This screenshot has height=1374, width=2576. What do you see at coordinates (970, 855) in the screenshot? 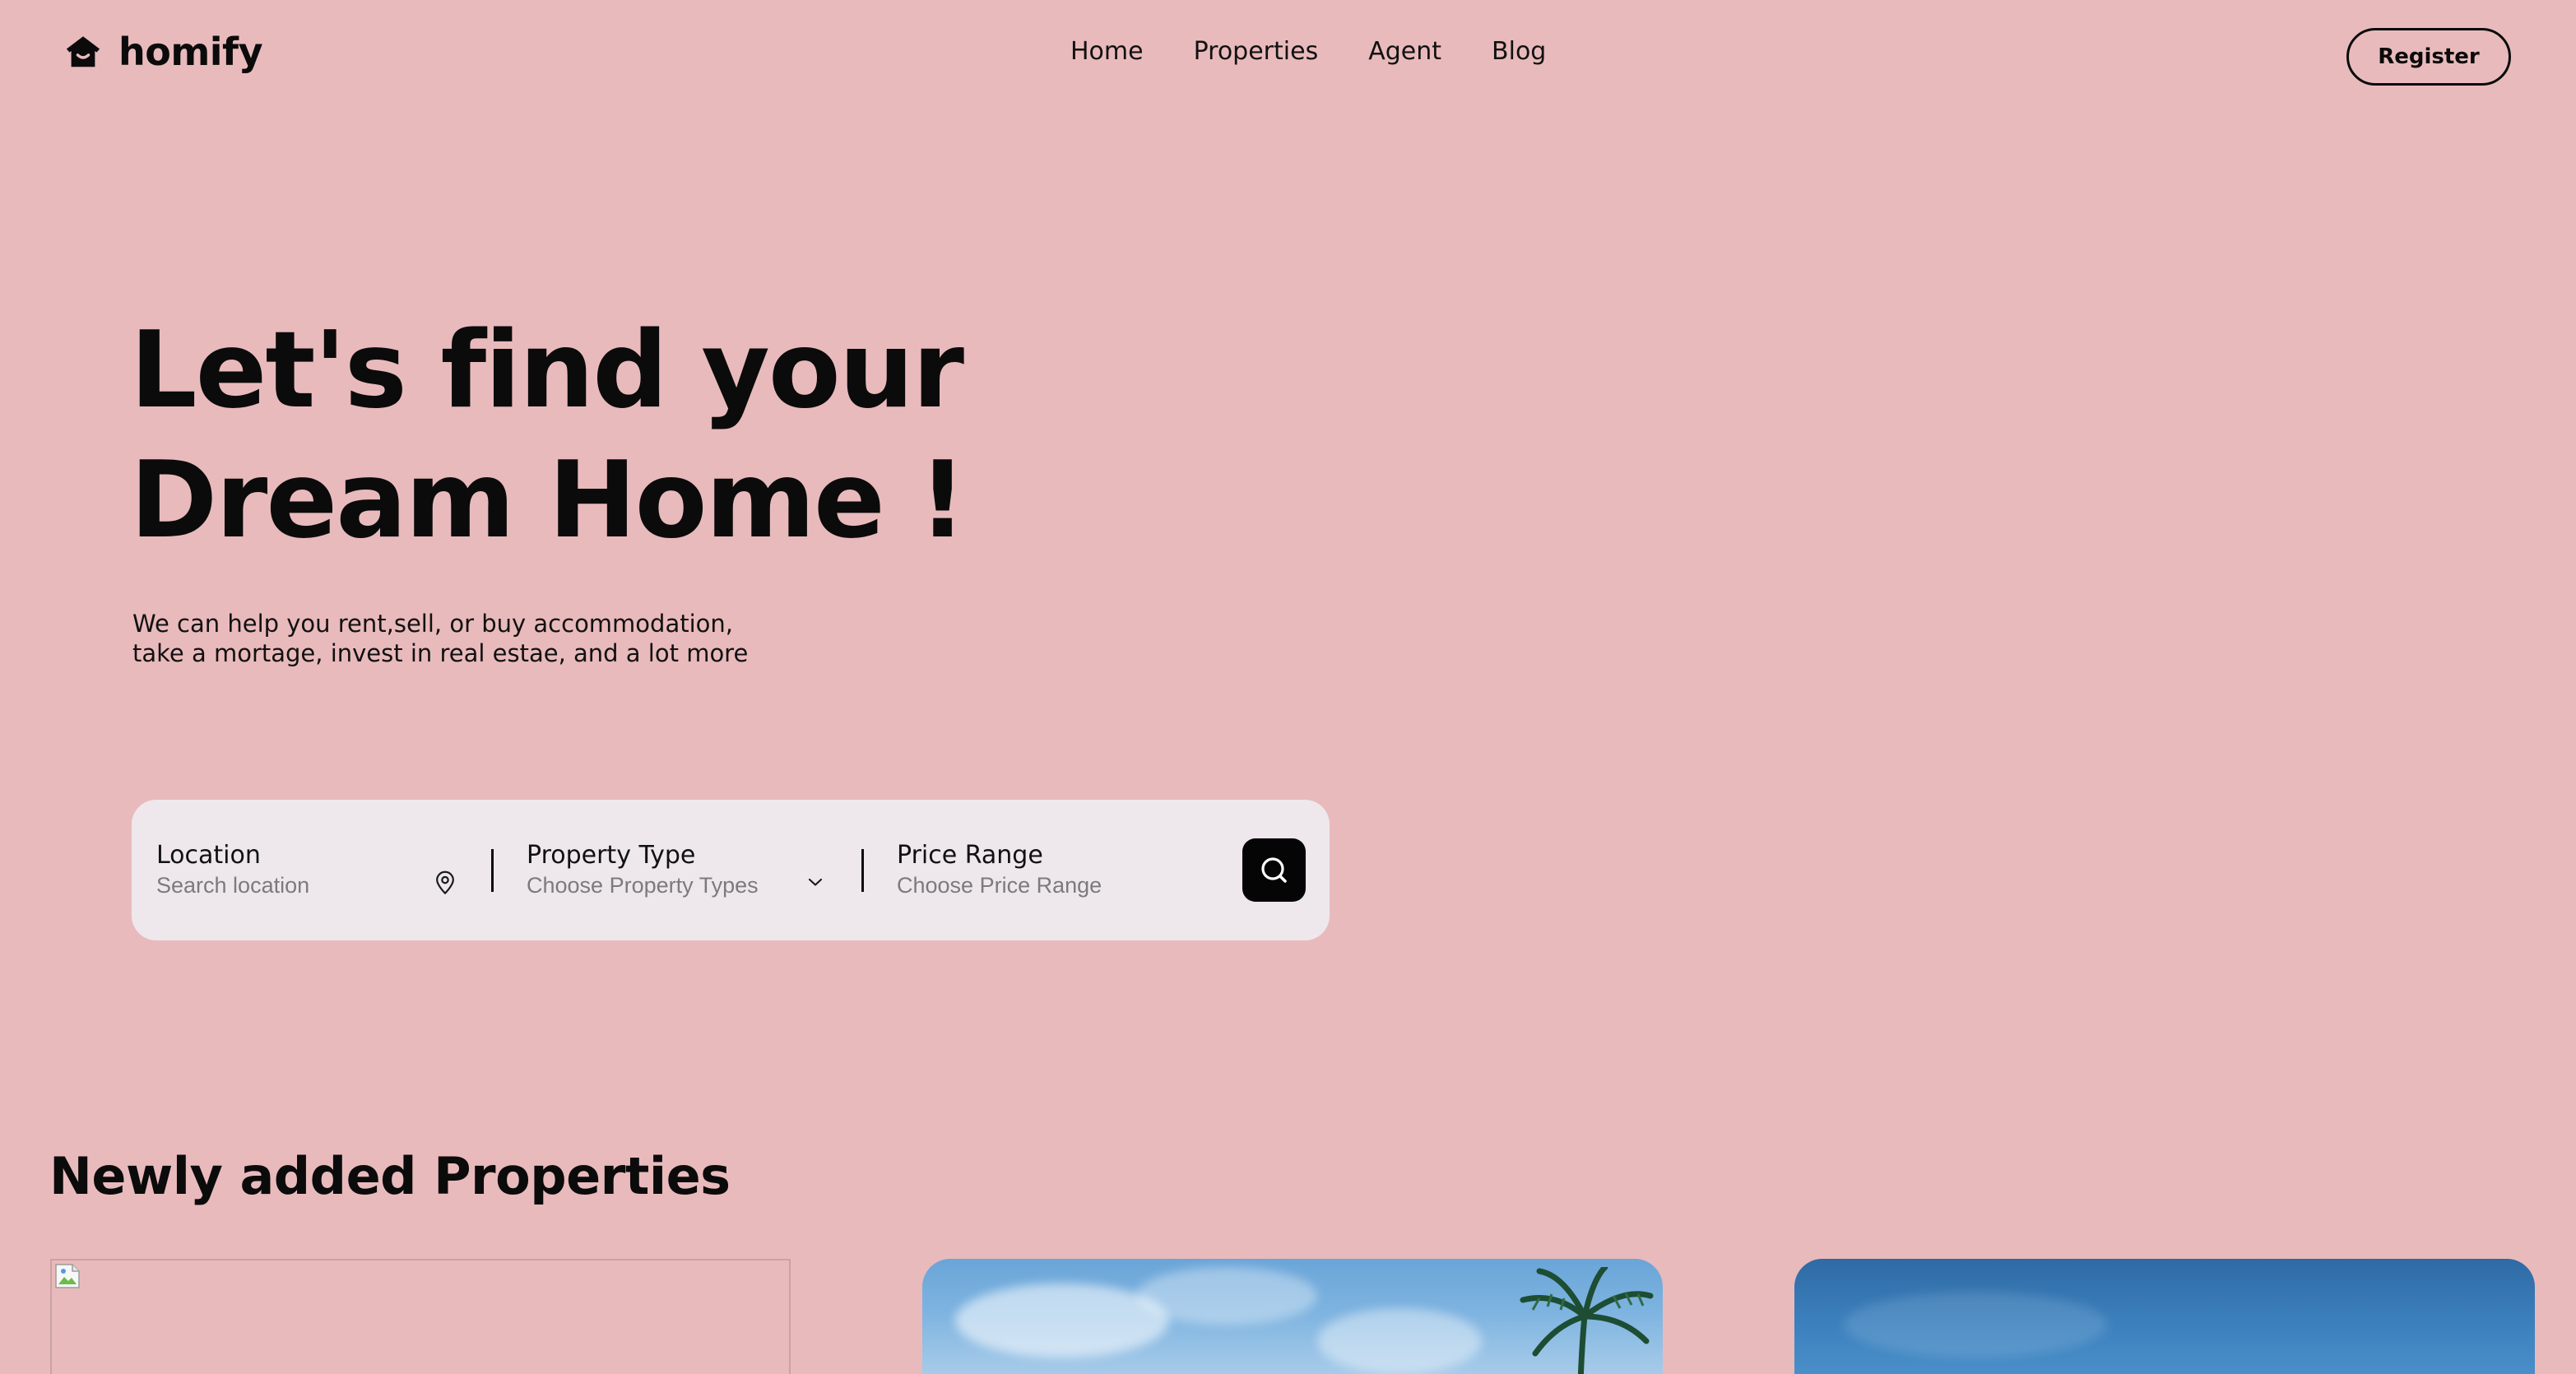
I see `price-range-label: Price Range` at bounding box center [970, 855].